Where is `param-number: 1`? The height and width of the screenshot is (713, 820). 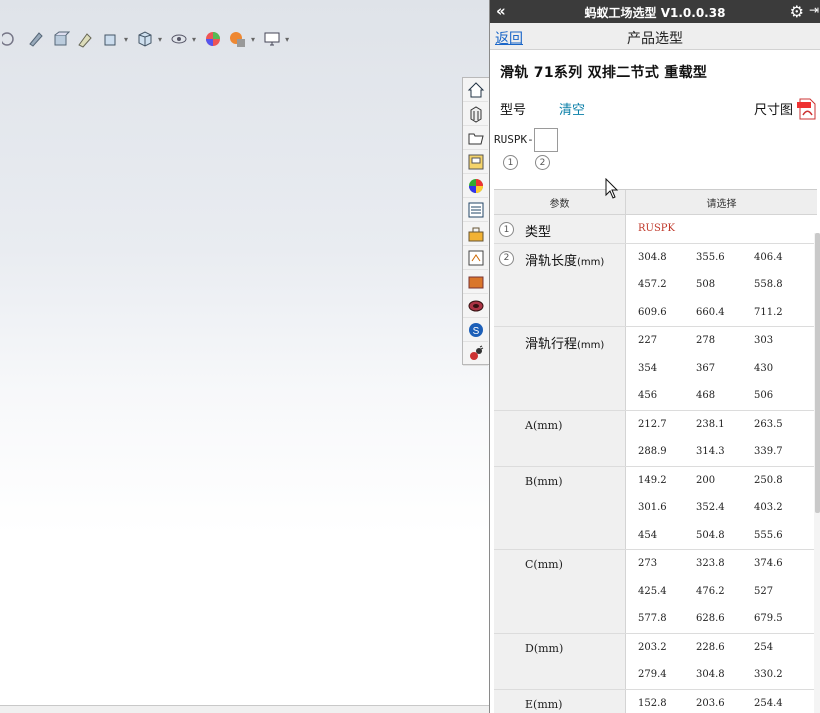 param-number: 1 is located at coordinates (506, 229).